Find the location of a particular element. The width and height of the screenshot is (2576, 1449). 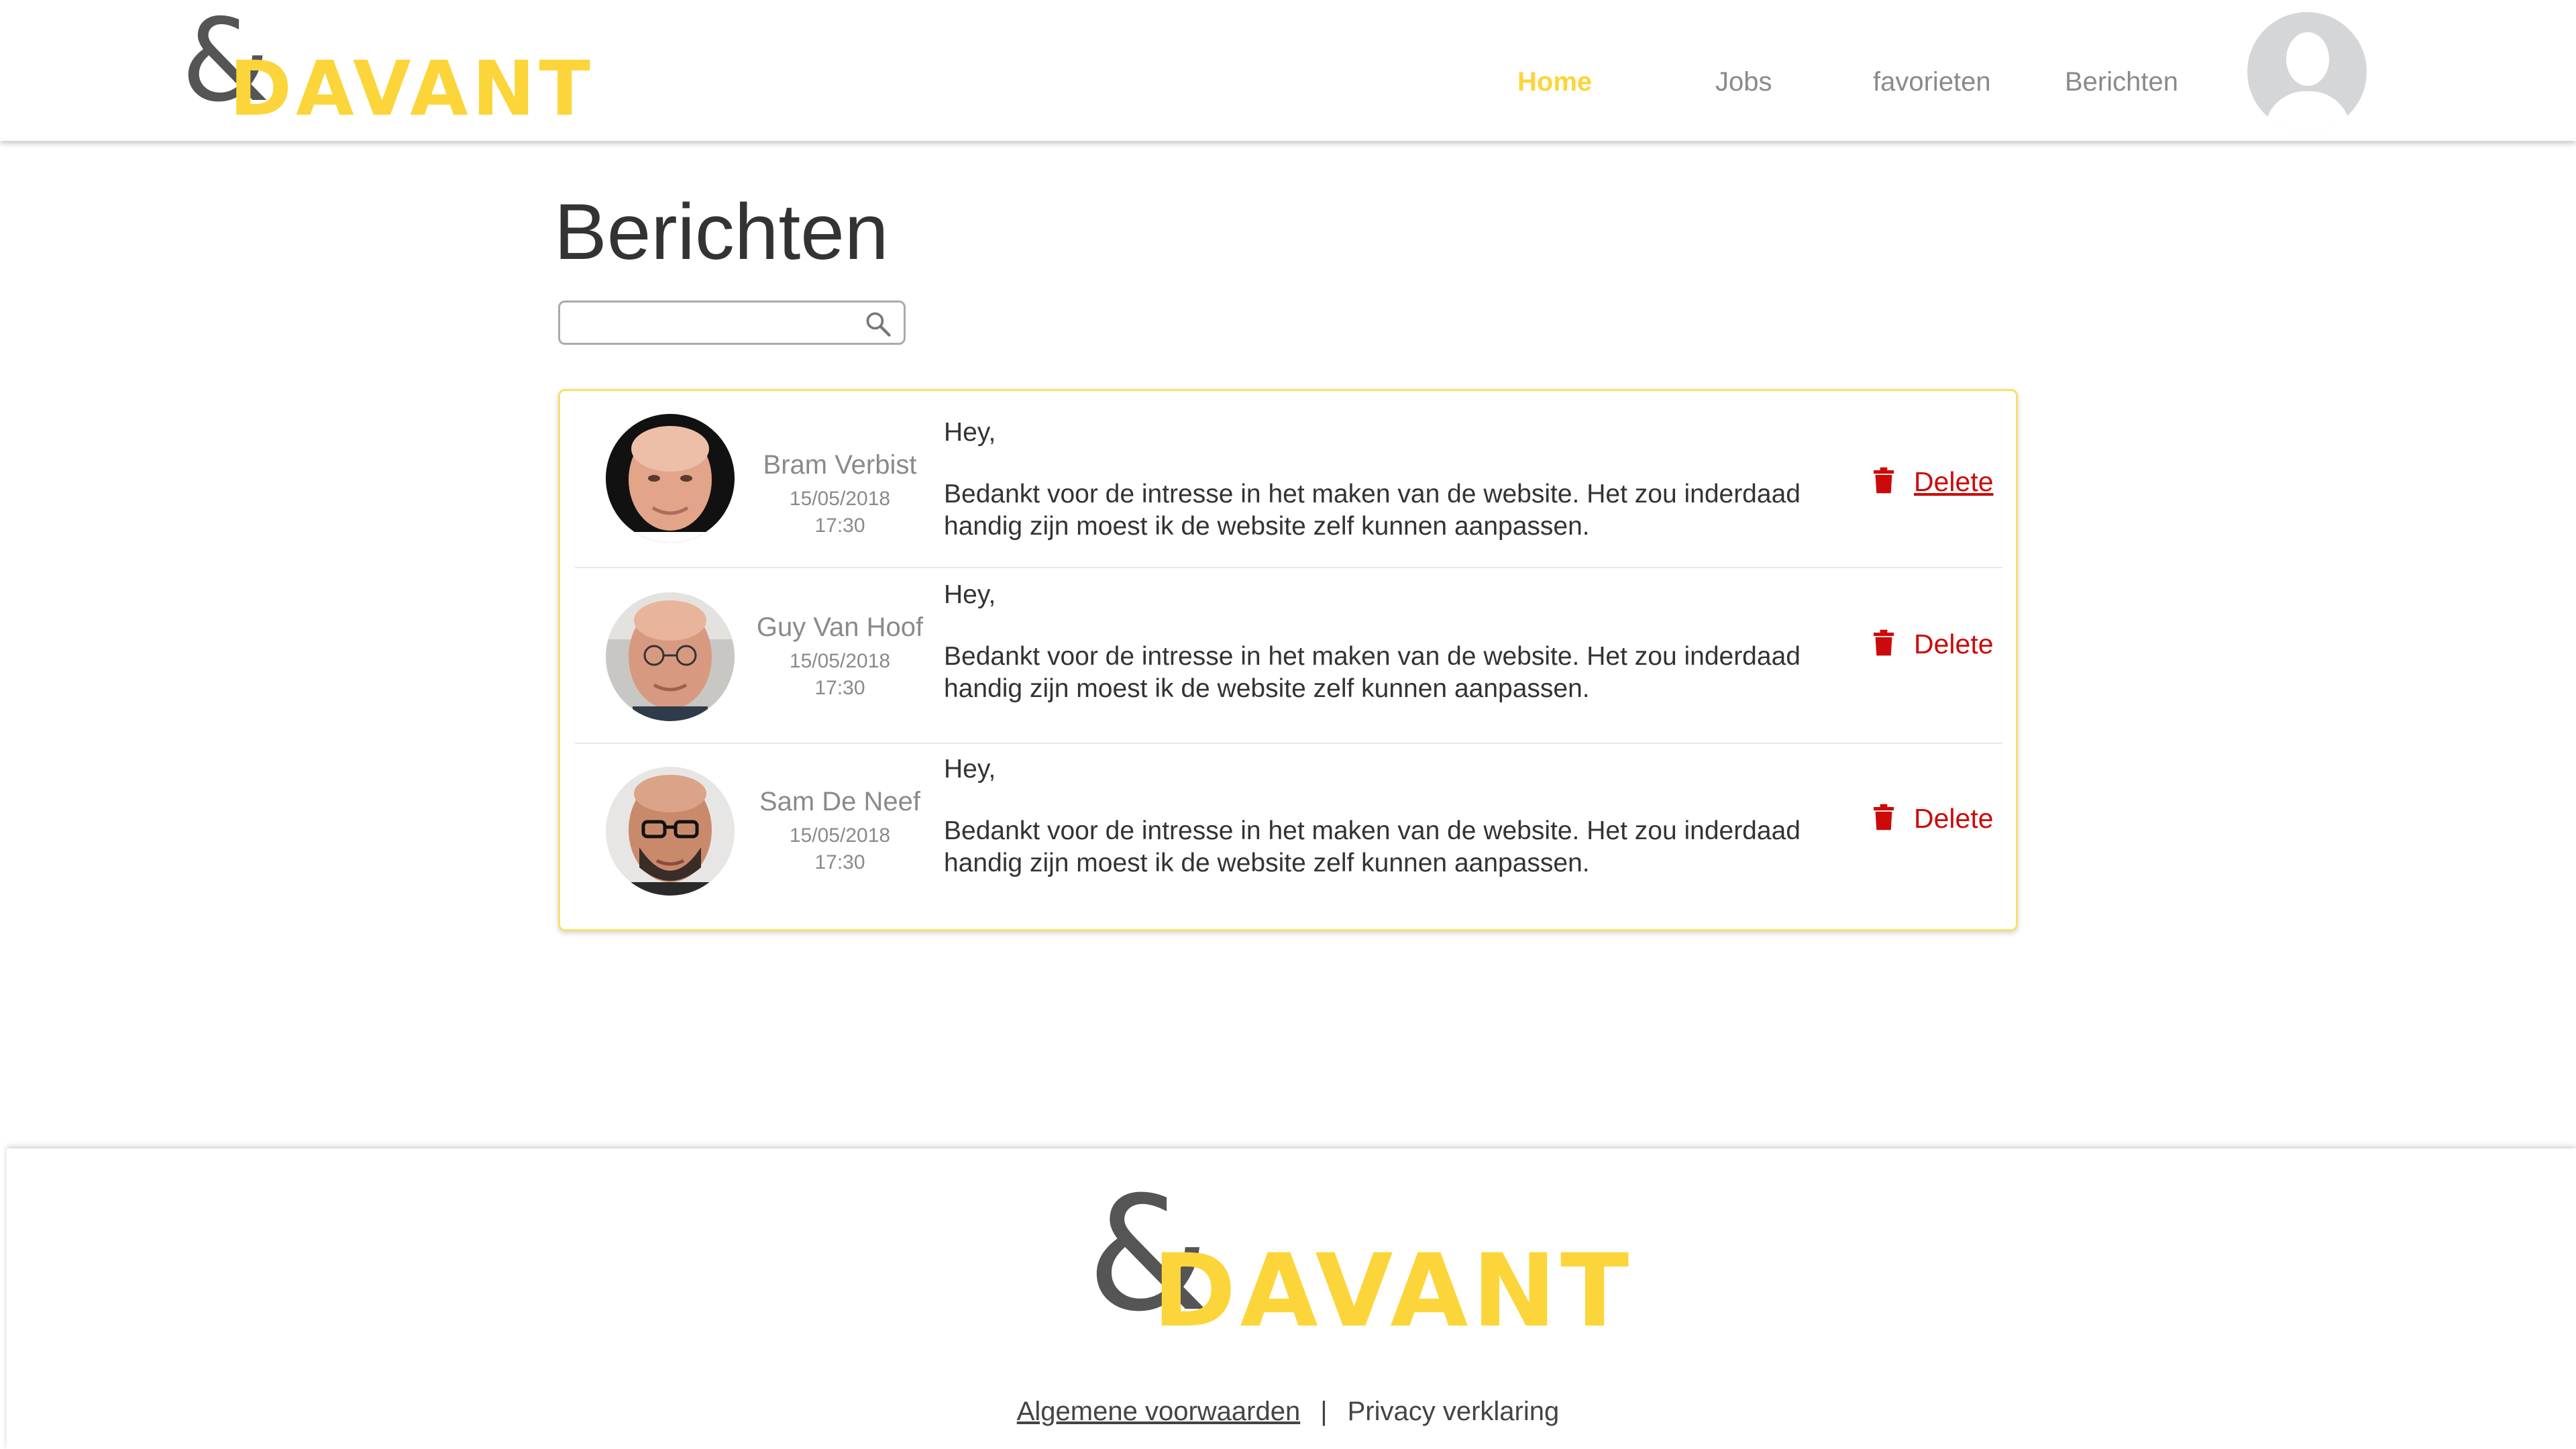

footer-links: Algemene voorwaarden | Privacy verklaring is located at coordinates (1288, 1412).